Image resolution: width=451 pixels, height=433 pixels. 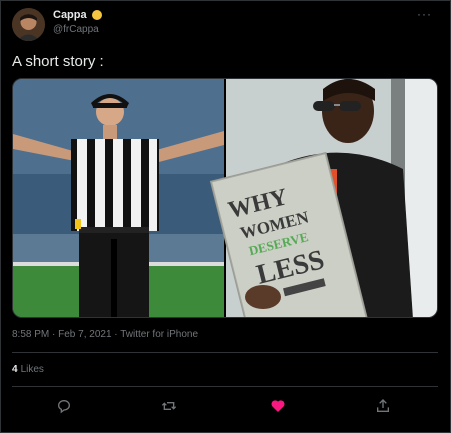 I want to click on action-bar, so click(x=226, y=406).